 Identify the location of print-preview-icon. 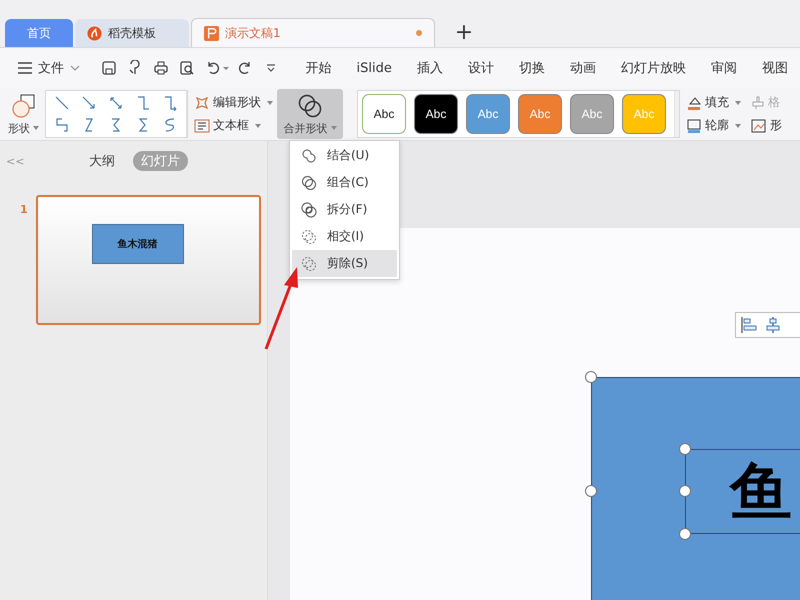
(187, 68).